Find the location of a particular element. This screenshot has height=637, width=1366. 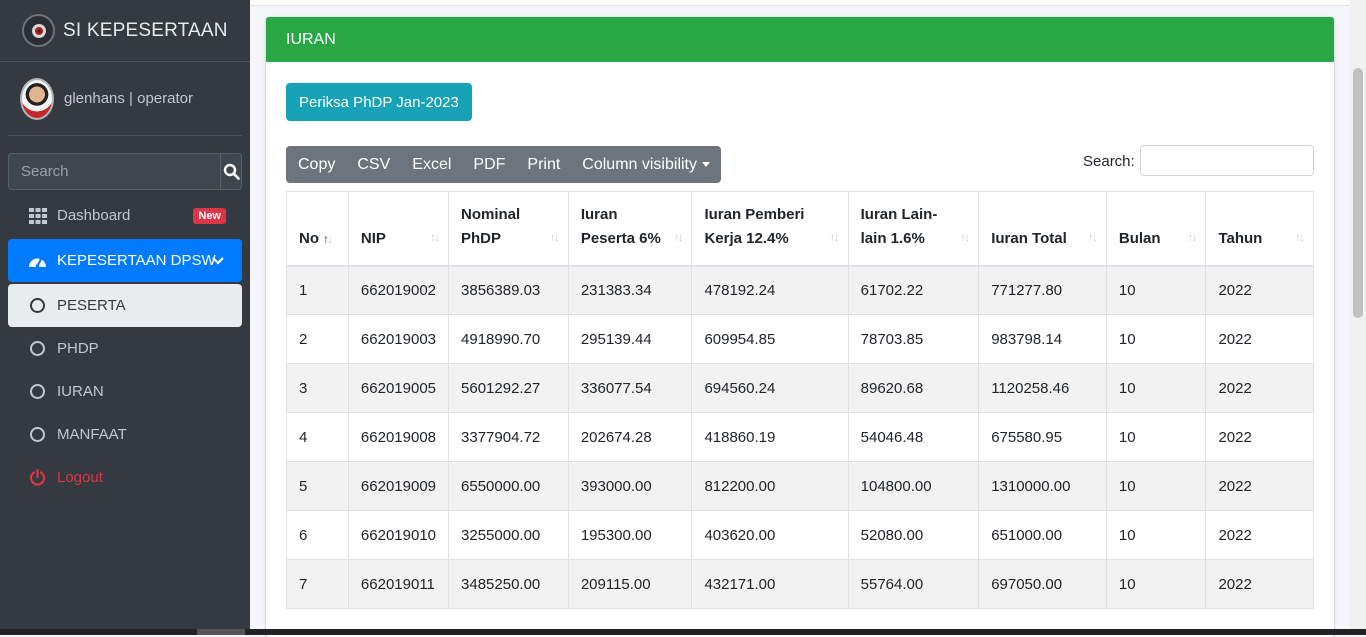

table-cell: 61702.22 is located at coordinates (913, 290).